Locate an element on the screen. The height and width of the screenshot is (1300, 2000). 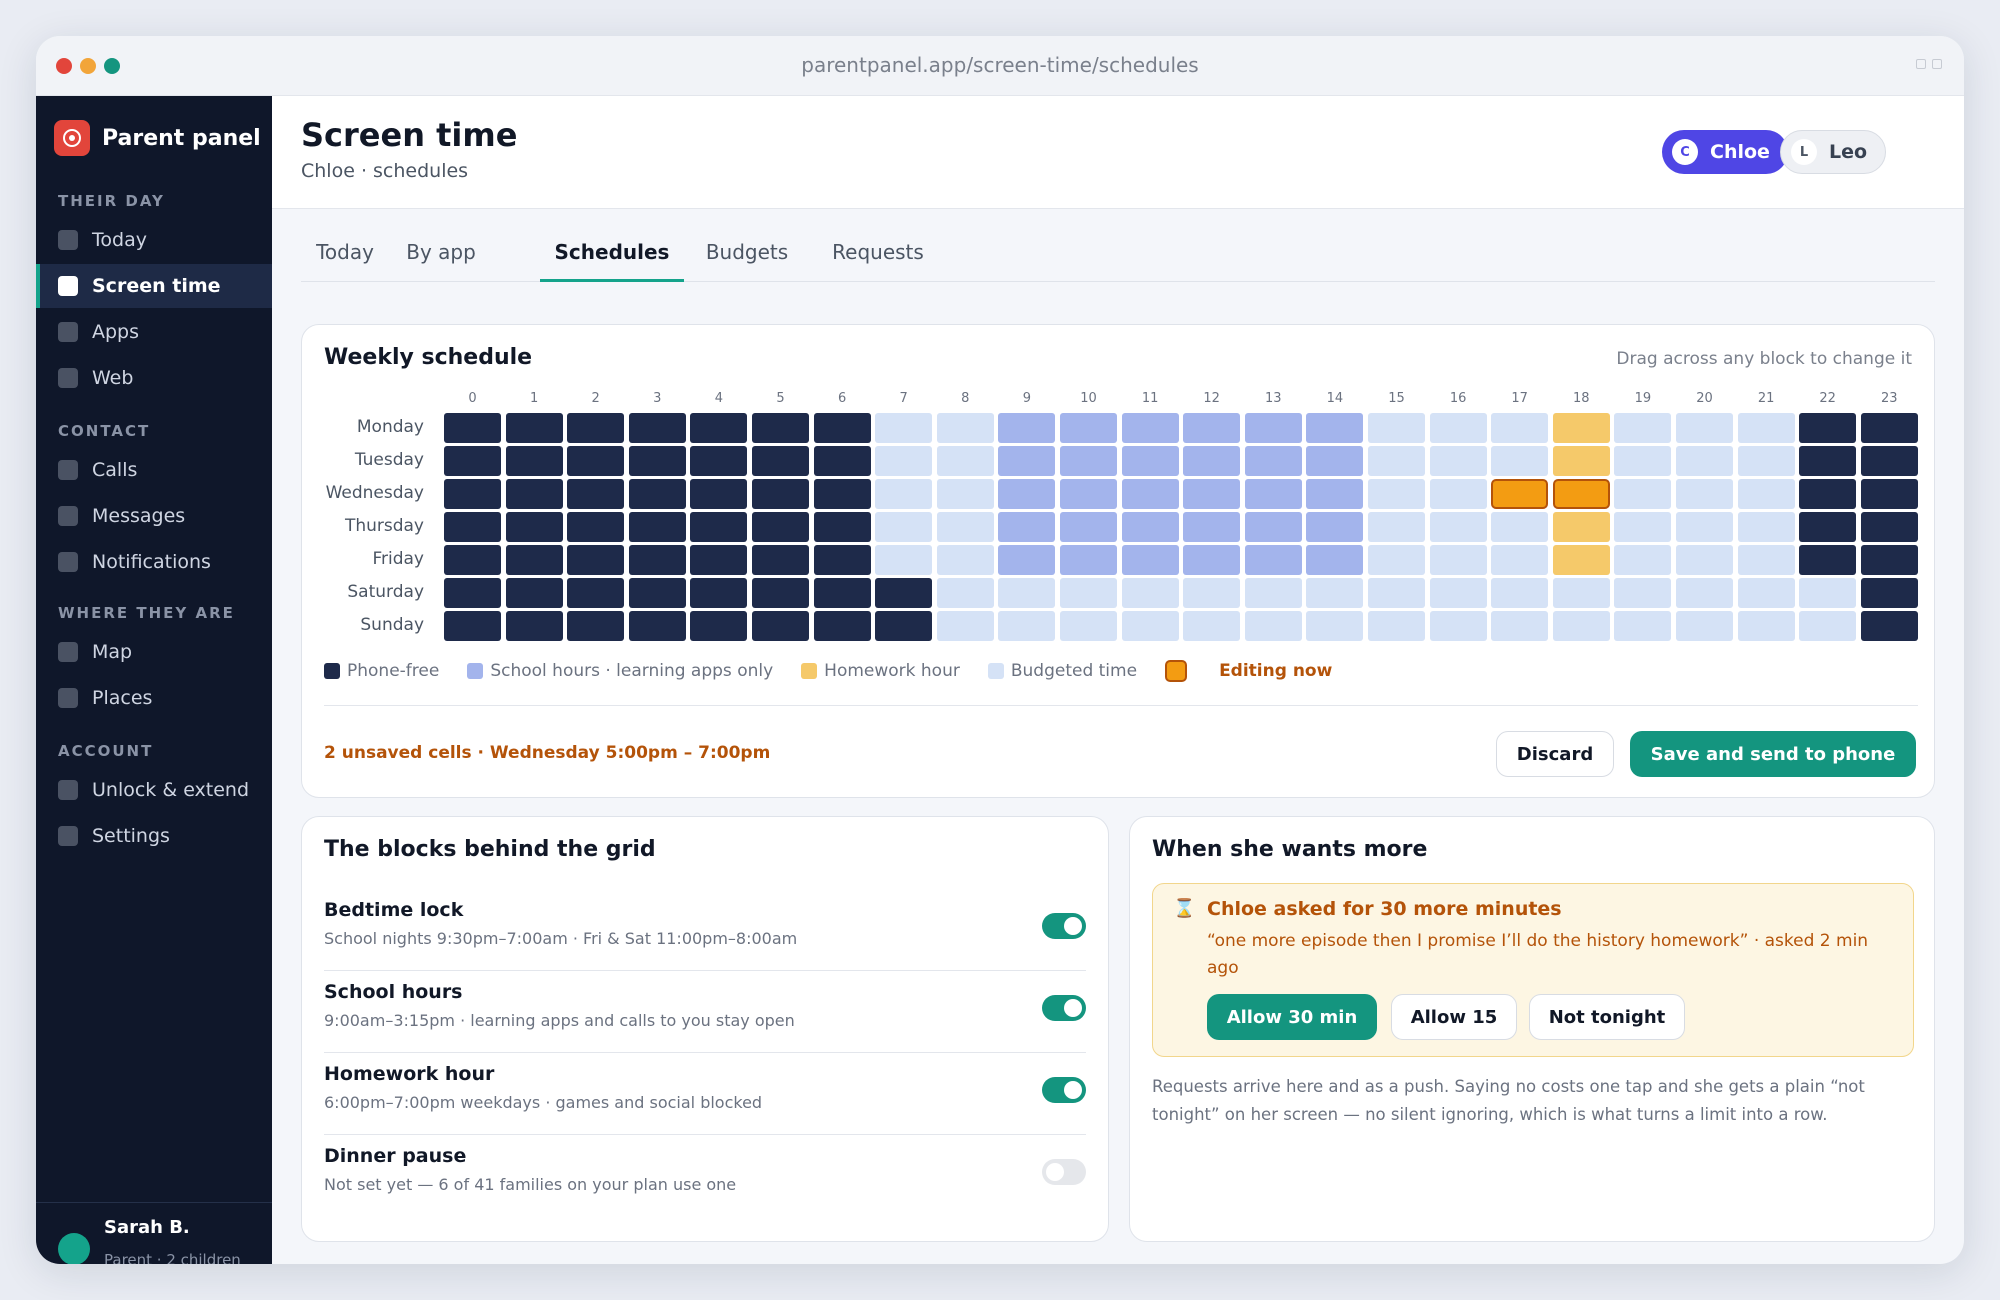
sidebar-item-messages: Messages is located at coordinates (154, 516).